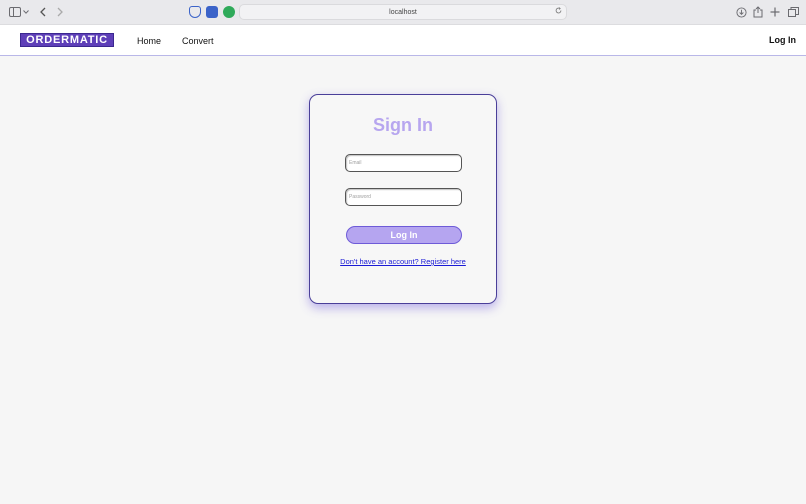 The image size is (806, 504). What do you see at coordinates (67, 40) in the screenshot?
I see `logo: ORDERMATIC` at bounding box center [67, 40].